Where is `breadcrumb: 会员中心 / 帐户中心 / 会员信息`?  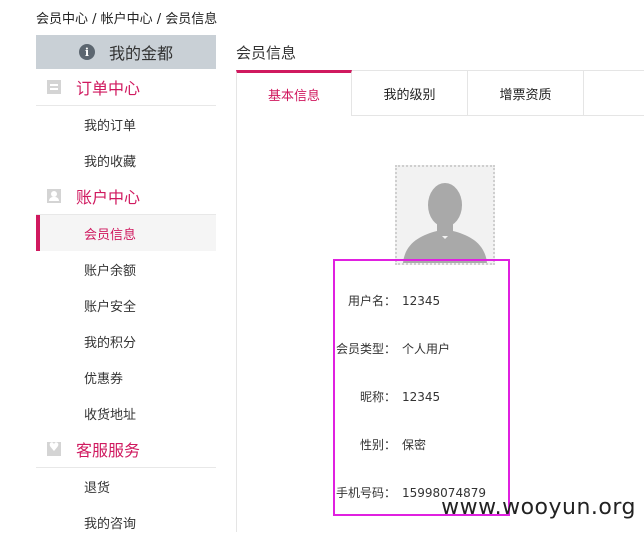
breadcrumb: 会员中心 / 帐户中心 / 会员信息 is located at coordinates (127, 19).